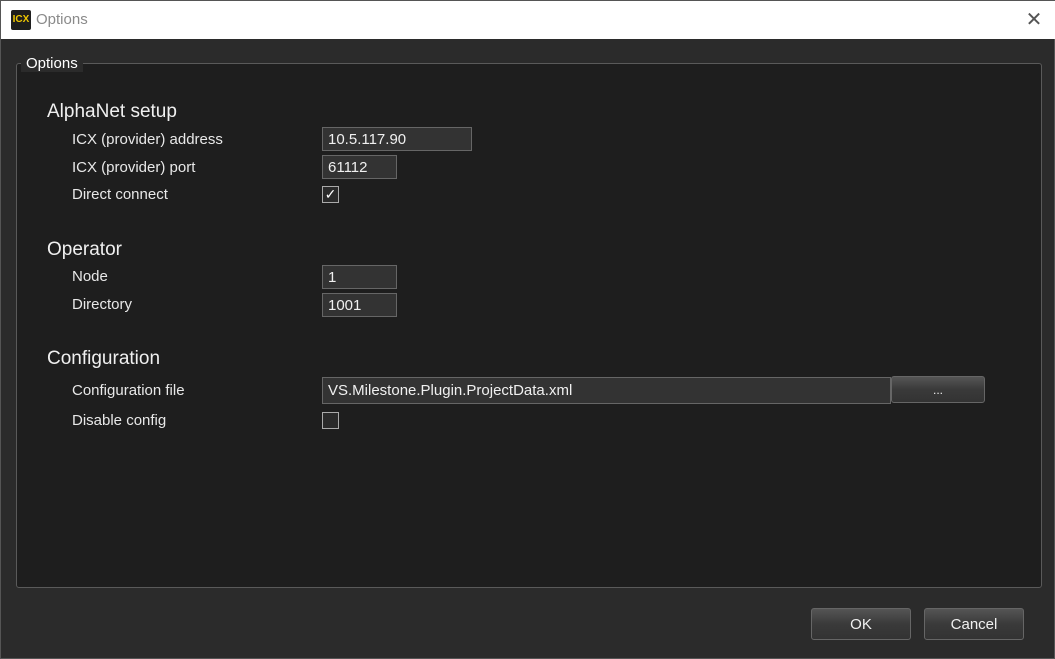 The width and height of the screenshot is (1055, 659). What do you see at coordinates (21, 20) in the screenshot?
I see `app-logo-icon: ICX` at bounding box center [21, 20].